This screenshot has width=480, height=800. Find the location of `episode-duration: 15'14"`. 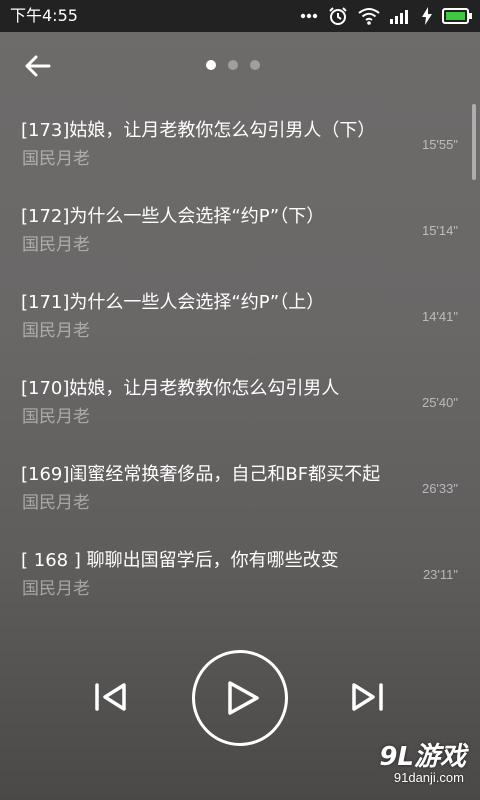

episode-duration: 15'14" is located at coordinates (439, 230).